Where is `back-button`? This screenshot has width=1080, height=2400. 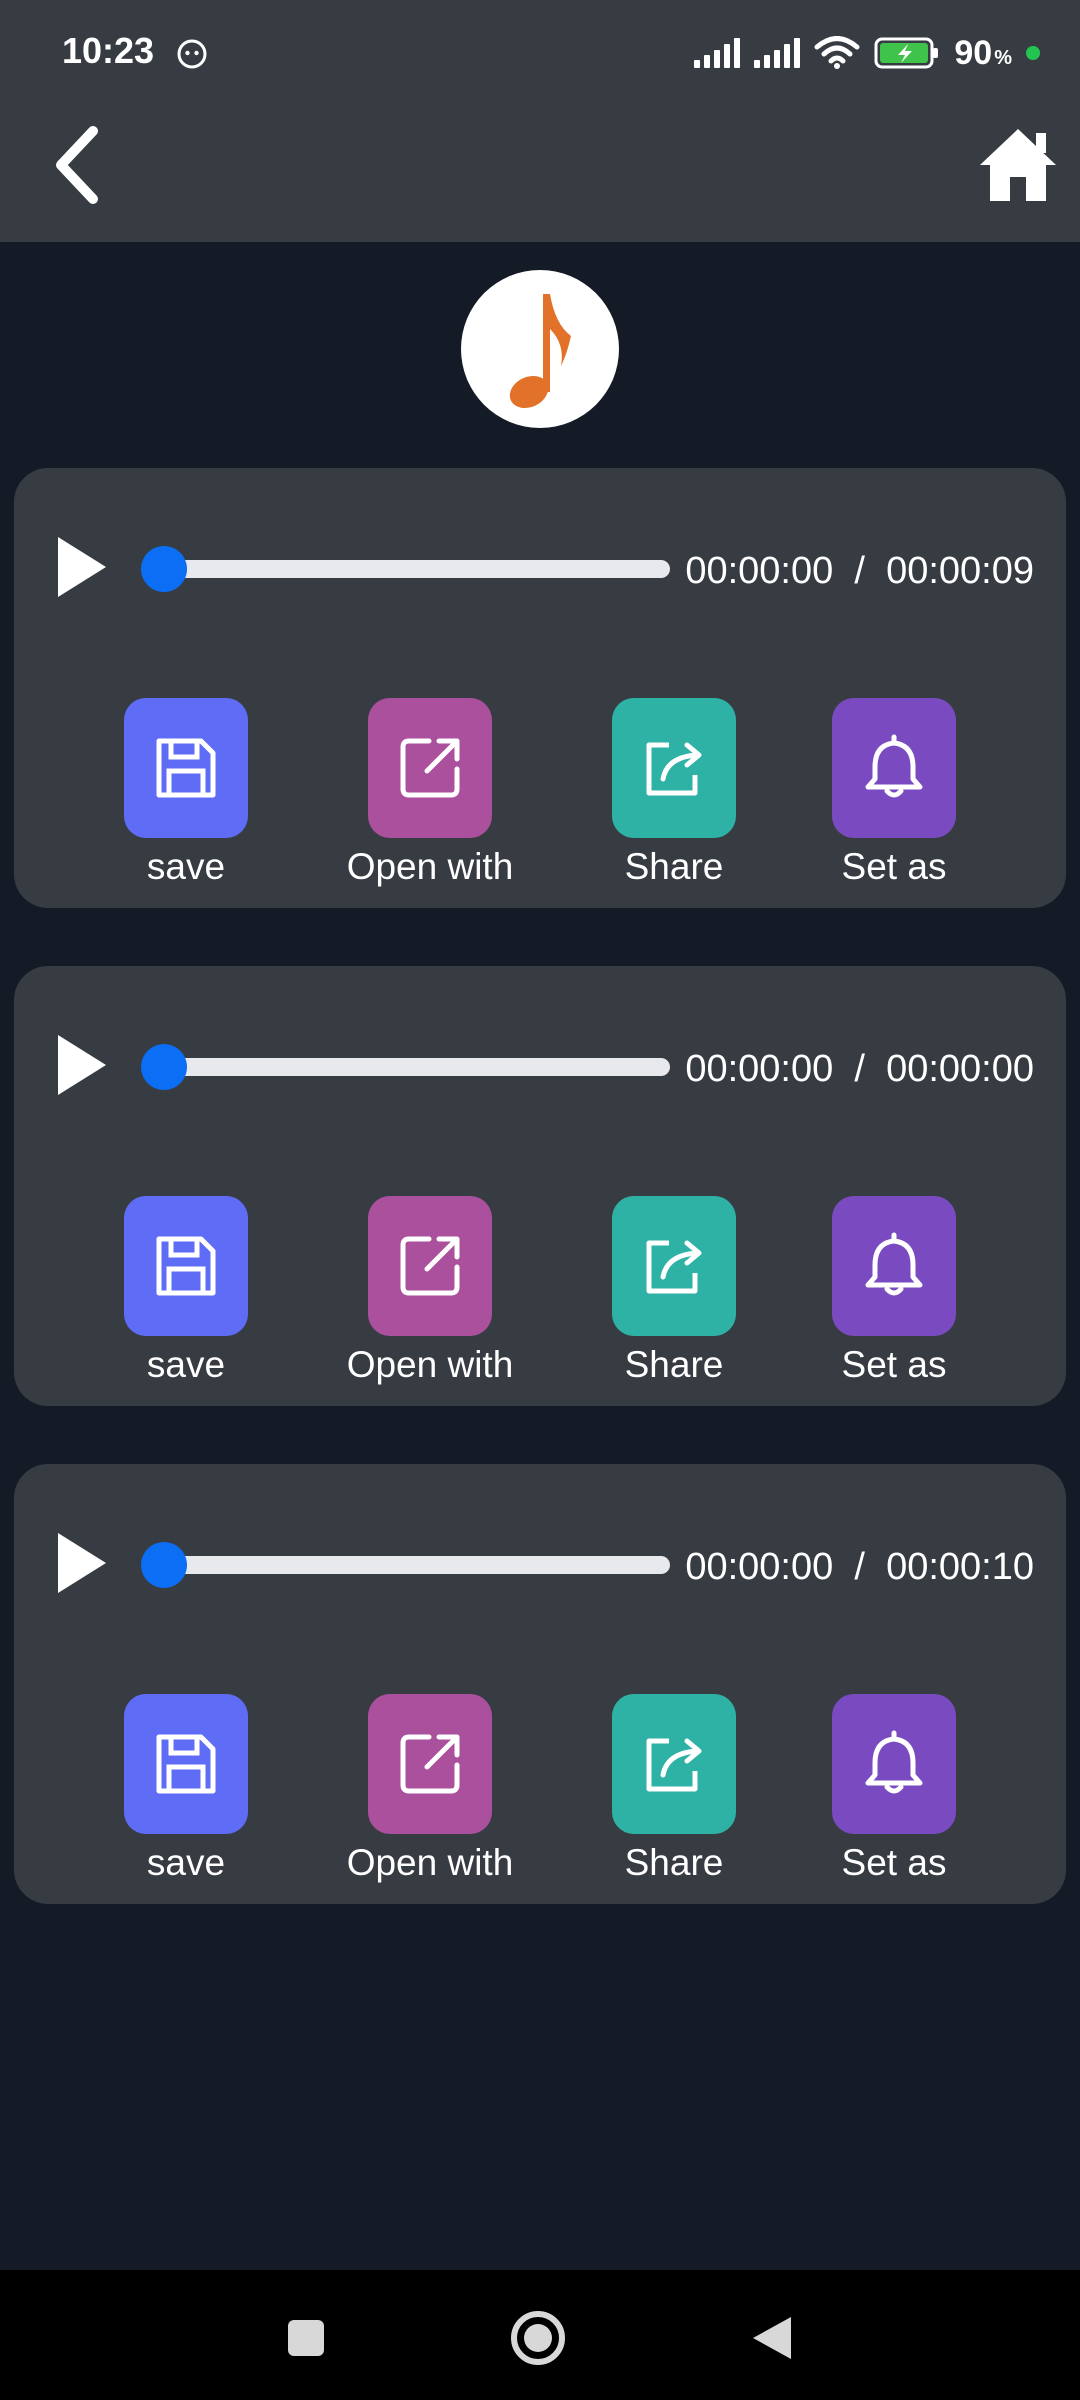 back-button is located at coordinates (76, 165).